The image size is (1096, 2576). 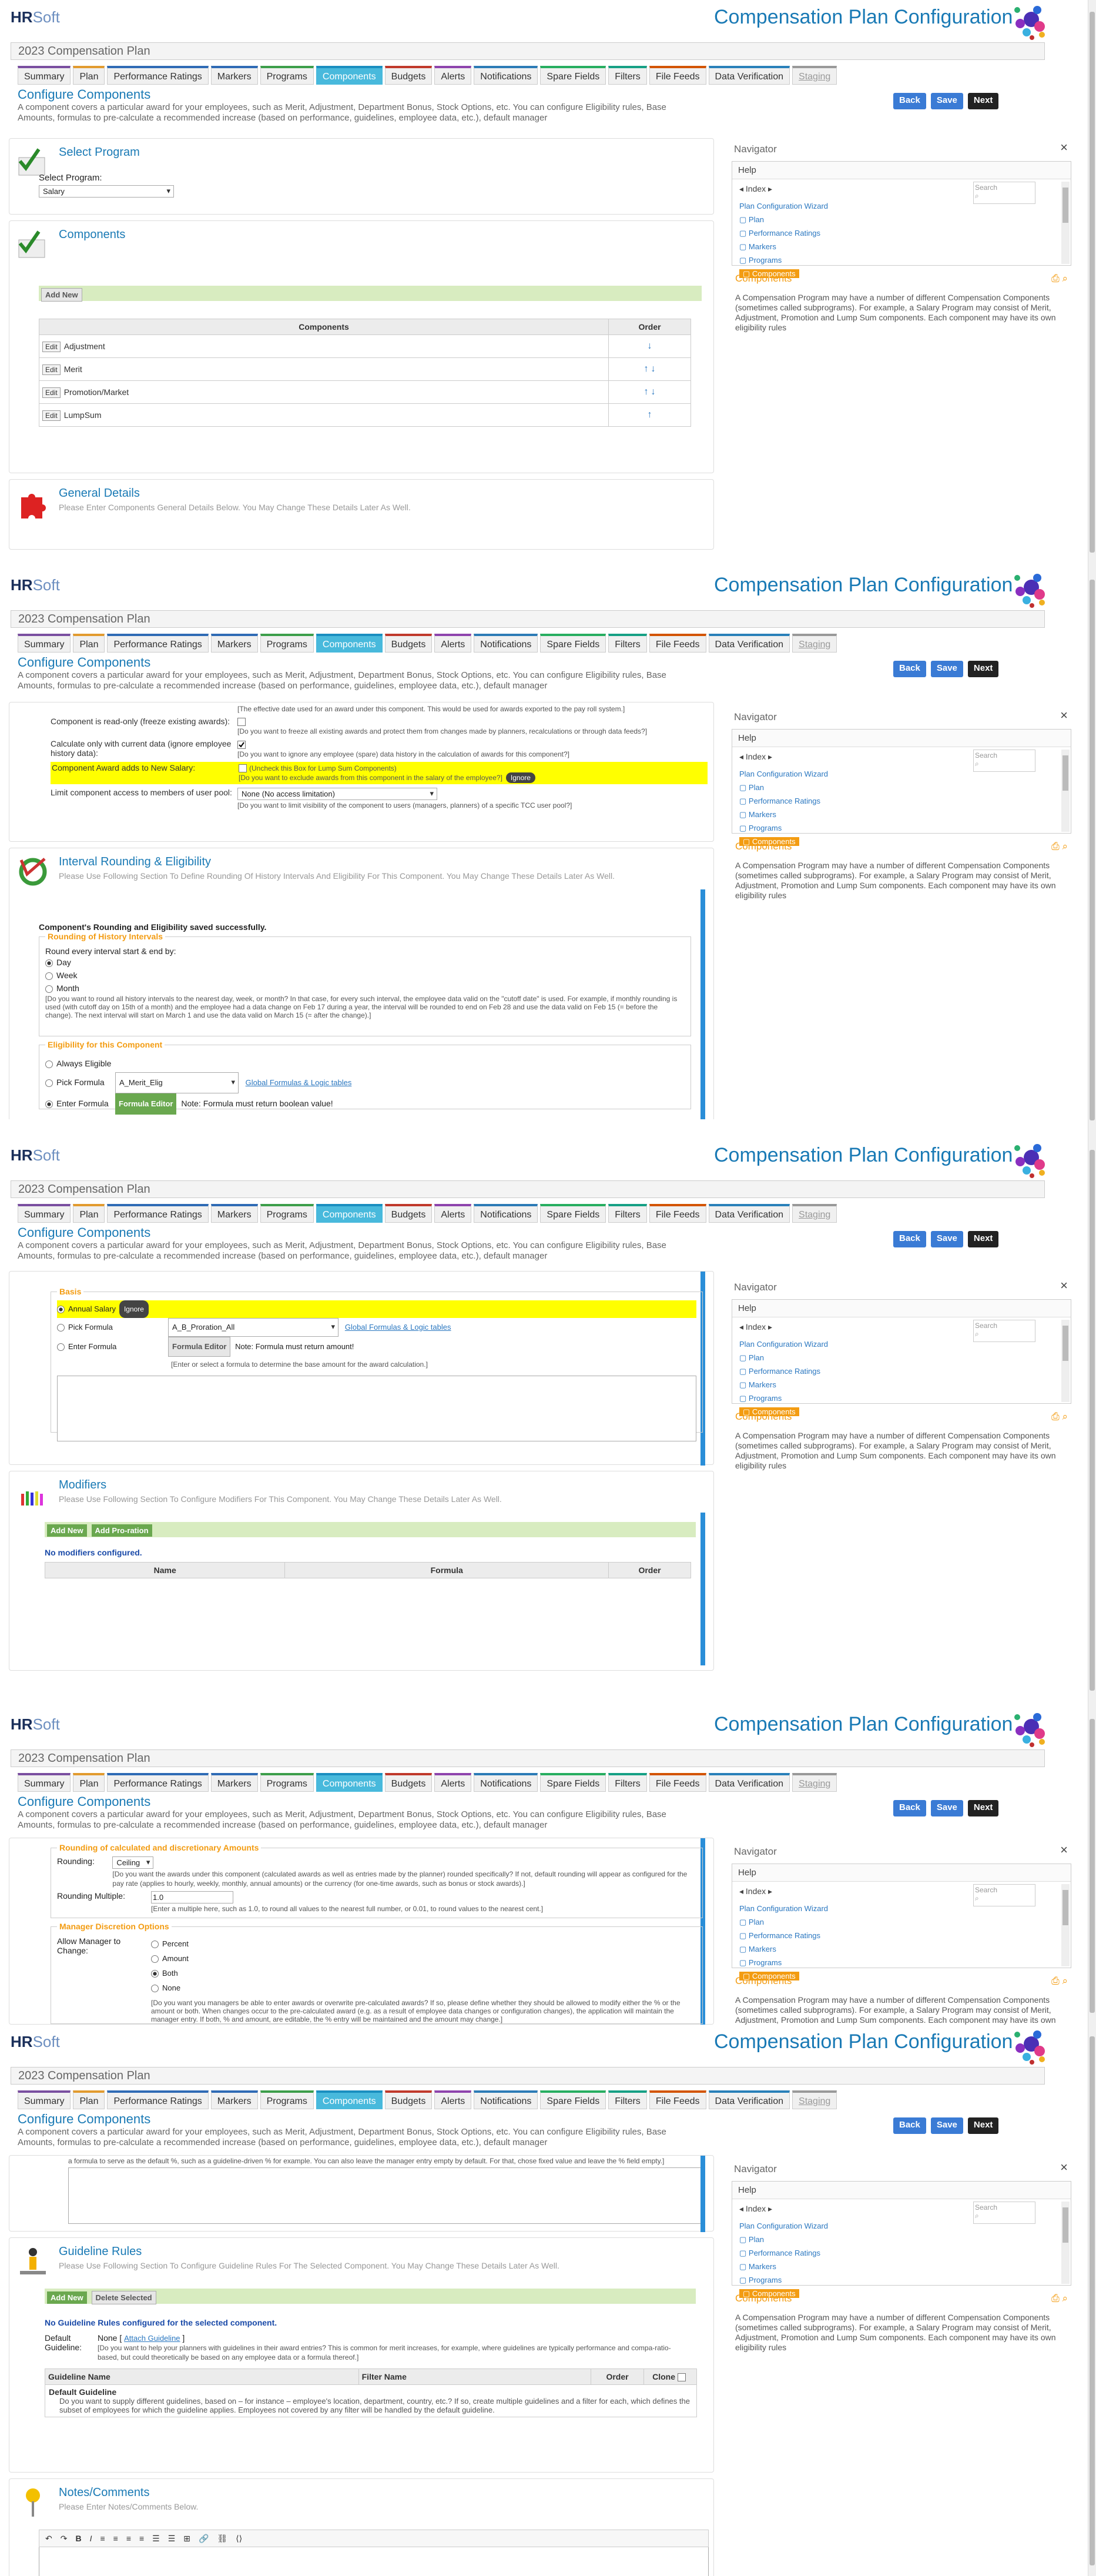 I want to click on tab-file-feeds: File Feeds, so click(x=677, y=1213).